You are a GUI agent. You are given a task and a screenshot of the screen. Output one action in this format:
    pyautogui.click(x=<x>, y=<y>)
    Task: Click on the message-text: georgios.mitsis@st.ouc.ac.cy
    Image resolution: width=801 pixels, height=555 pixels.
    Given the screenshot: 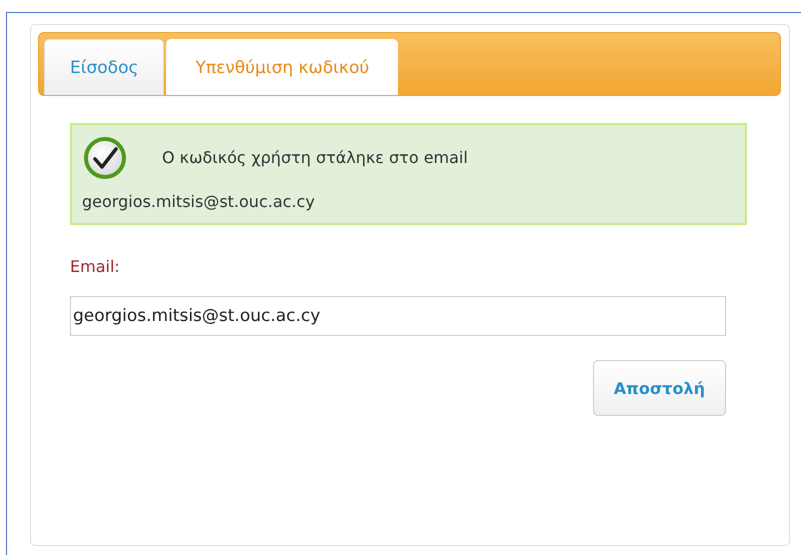 What is the action you would take?
    pyautogui.click(x=198, y=202)
    